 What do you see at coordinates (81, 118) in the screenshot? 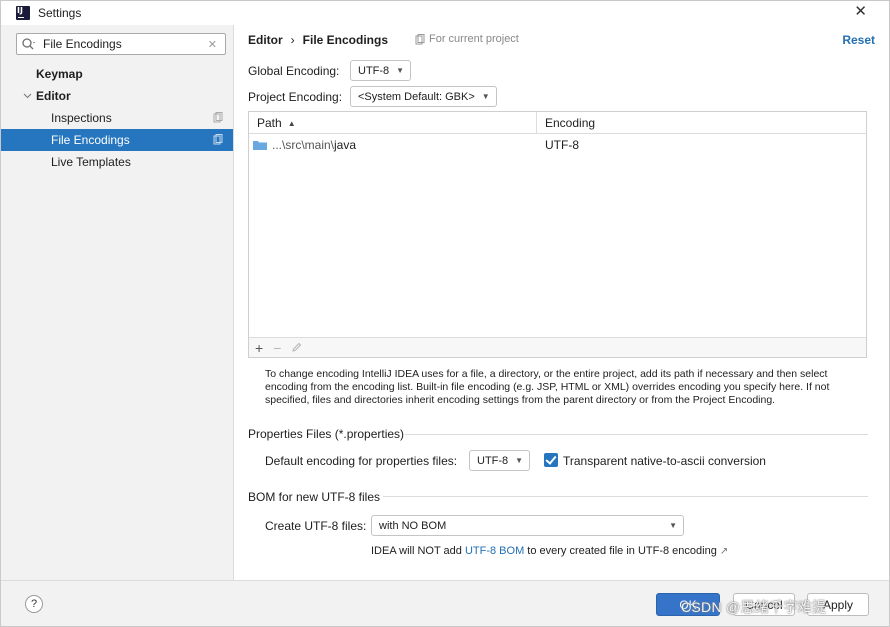
I see `sidebar-item-label: Inspections` at bounding box center [81, 118].